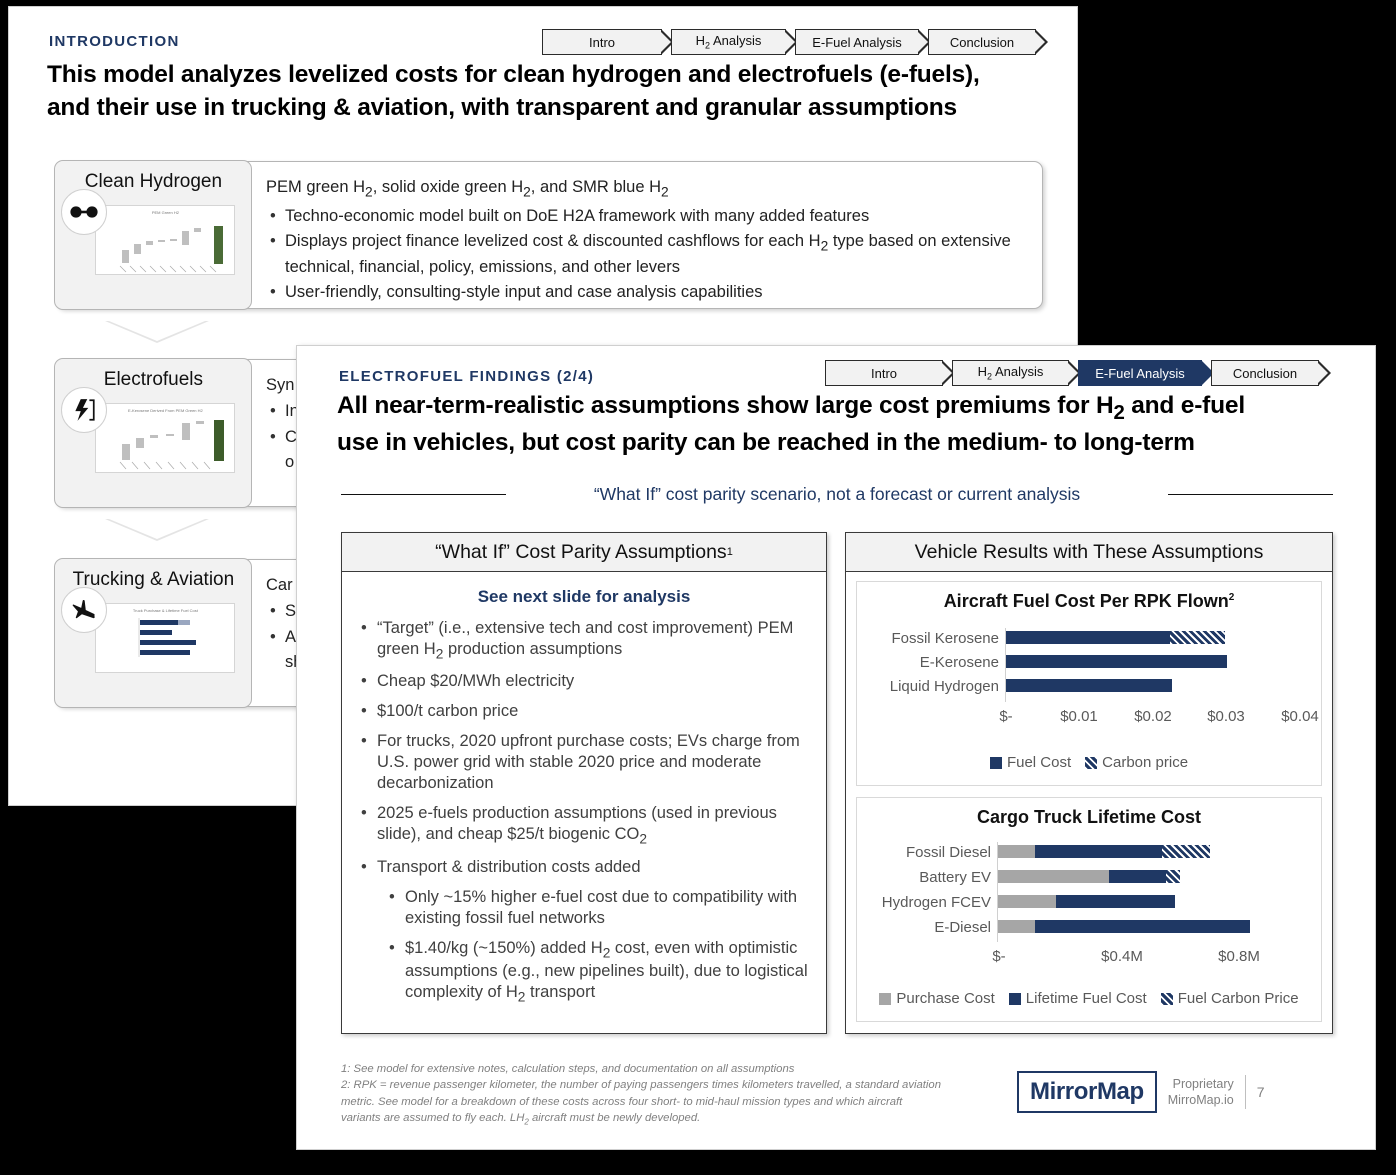  What do you see at coordinates (1091, 762) in the screenshot?
I see `legend-swatch-carbon-price-icon` at bounding box center [1091, 762].